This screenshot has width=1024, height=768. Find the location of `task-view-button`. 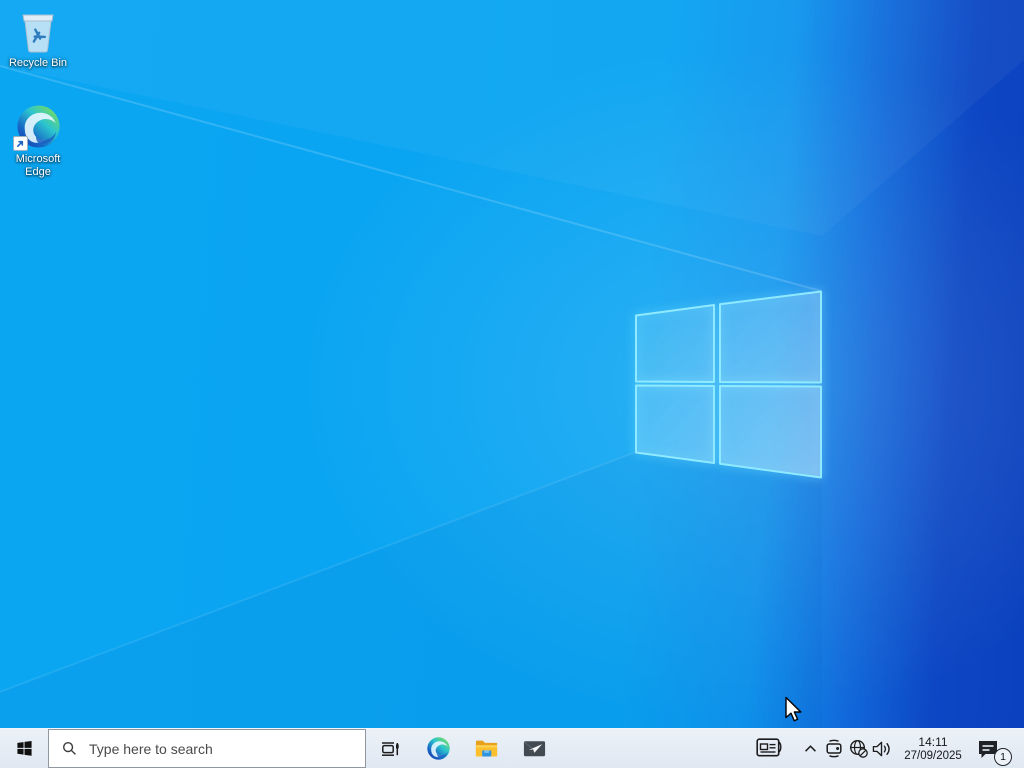

task-view-button is located at coordinates (390, 748).